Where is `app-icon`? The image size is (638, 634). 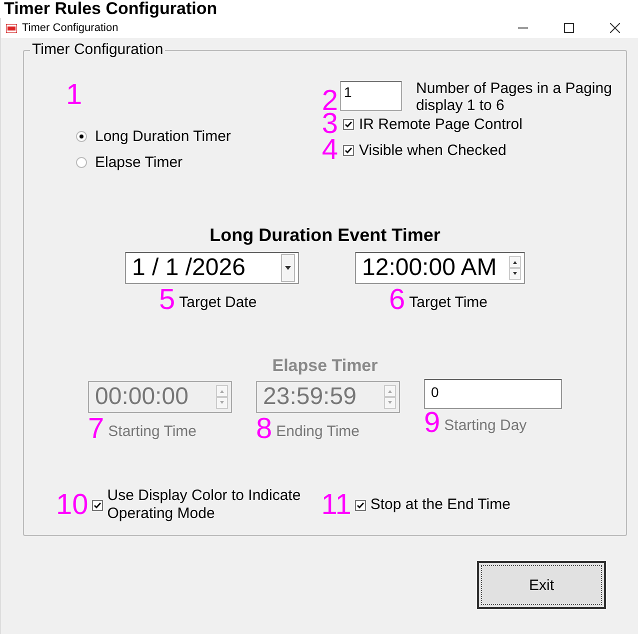
app-icon is located at coordinates (11, 28).